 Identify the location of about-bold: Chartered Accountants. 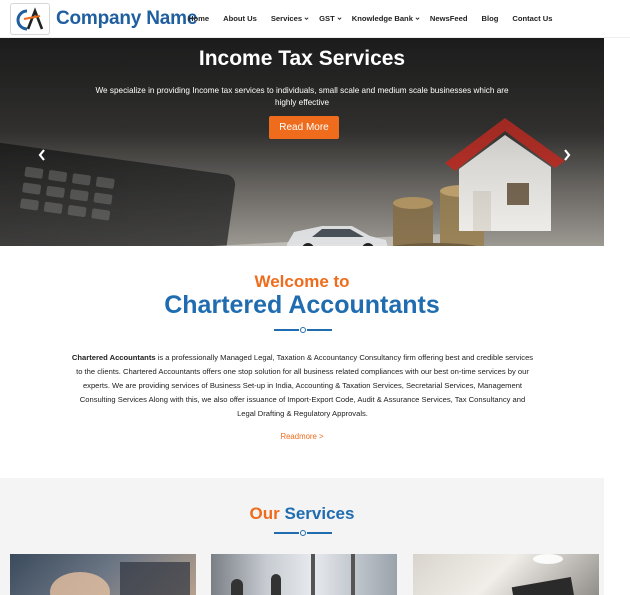
(113, 357).